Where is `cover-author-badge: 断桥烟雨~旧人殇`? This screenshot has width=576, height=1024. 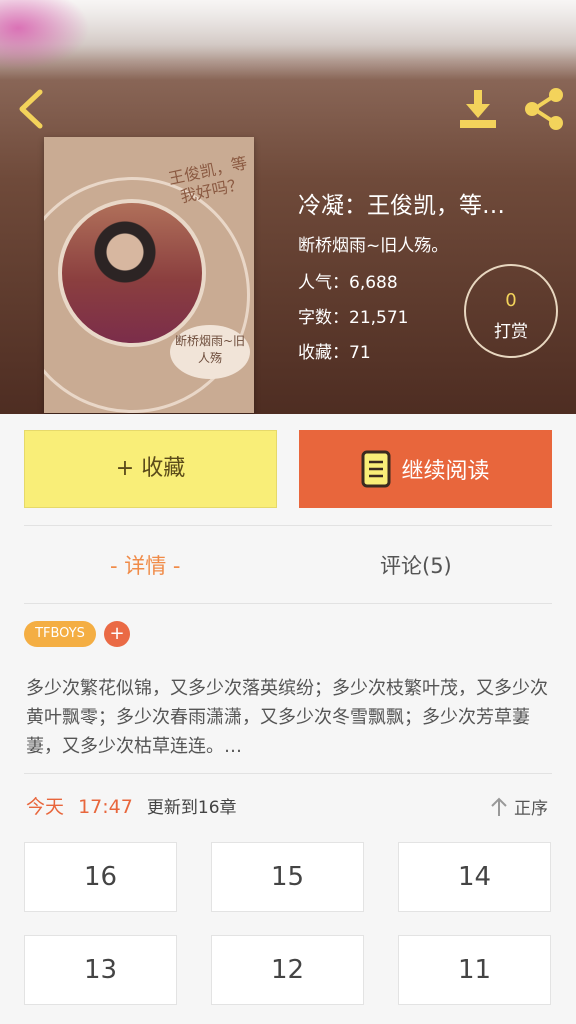
cover-author-badge: 断桥烟雨~旧人殇 is located at coordinates (210, 352).